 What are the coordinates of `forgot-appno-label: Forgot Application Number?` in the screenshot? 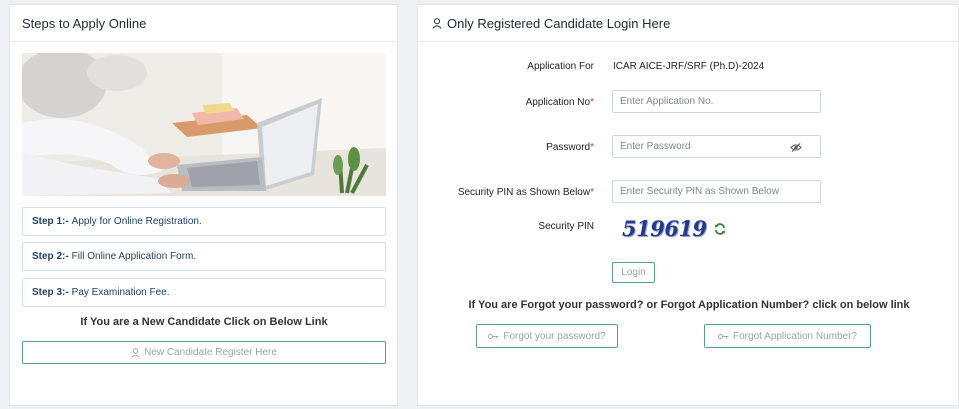 It's located at (795, 336).